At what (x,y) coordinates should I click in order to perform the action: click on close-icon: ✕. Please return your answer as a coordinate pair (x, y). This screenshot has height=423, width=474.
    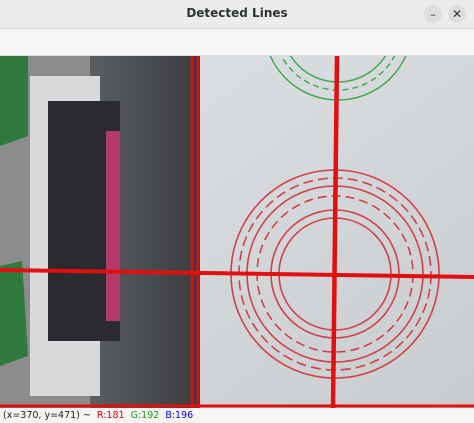
    Looking at the image, I should click on (457, 14).